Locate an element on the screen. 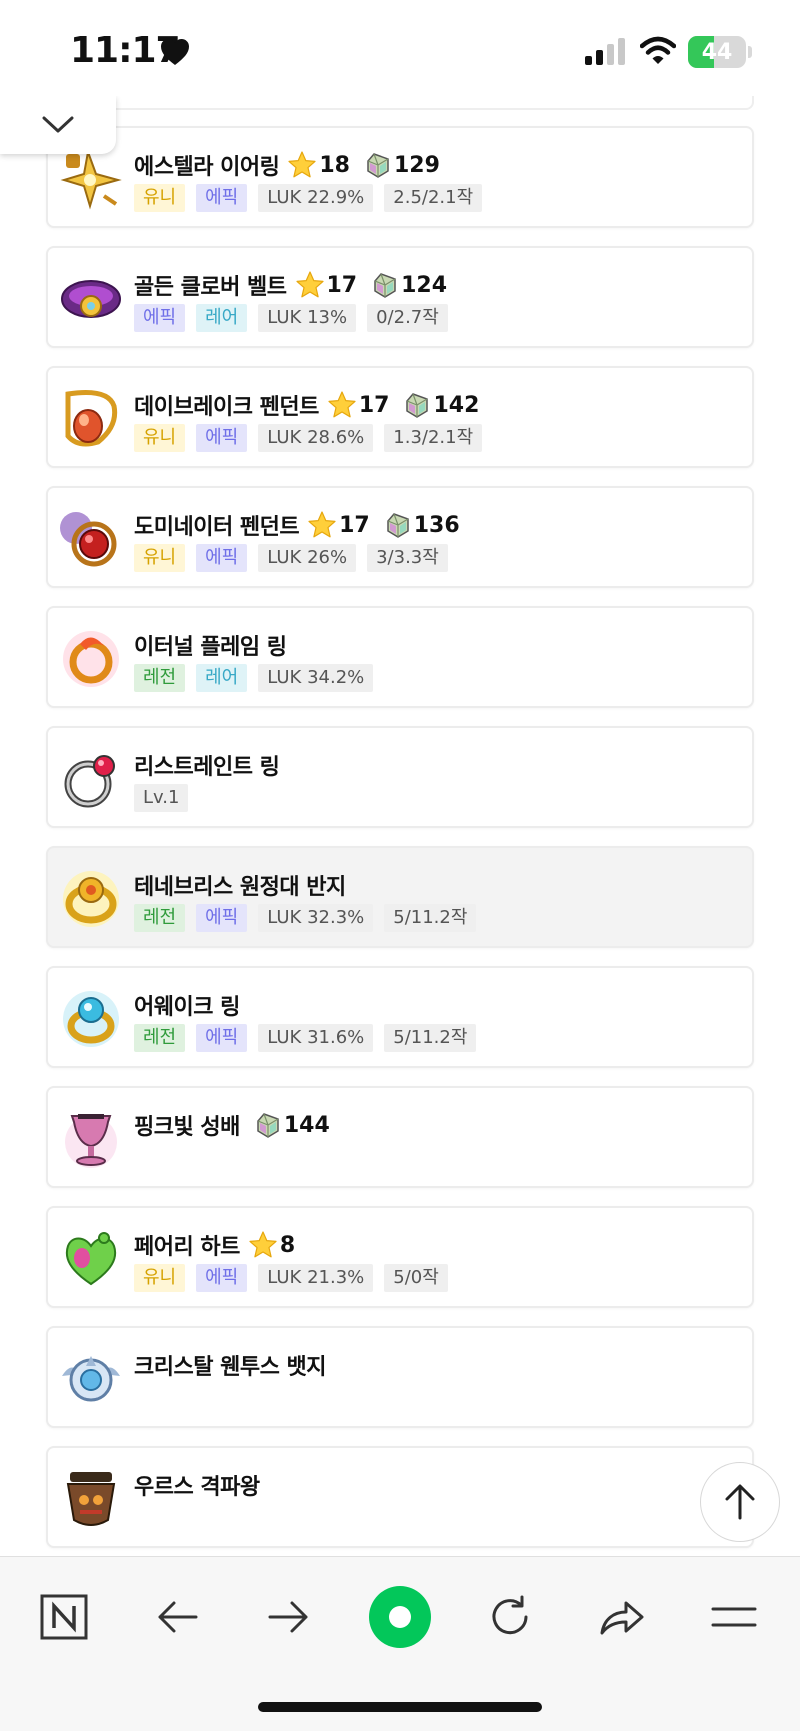 This screenshot has width=800, height=1731. item-name: 리스트레인트 링 is located at coordinates (207, 767).